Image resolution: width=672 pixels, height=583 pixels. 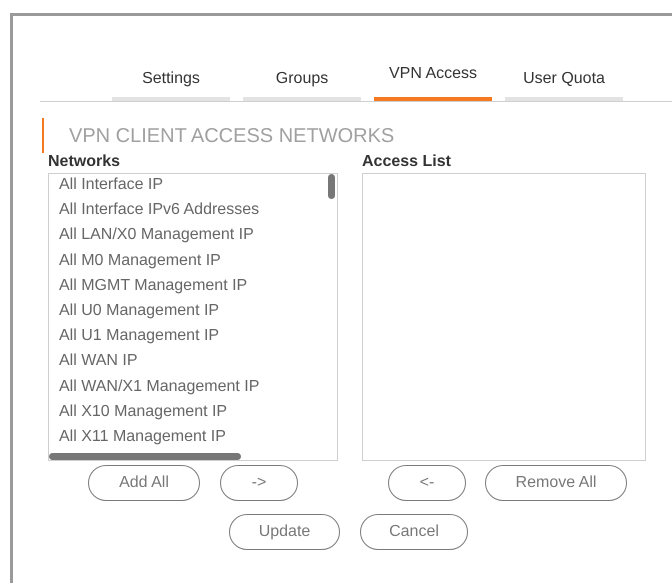 I want to click on tab: Settings, so click(x=171, y=79).